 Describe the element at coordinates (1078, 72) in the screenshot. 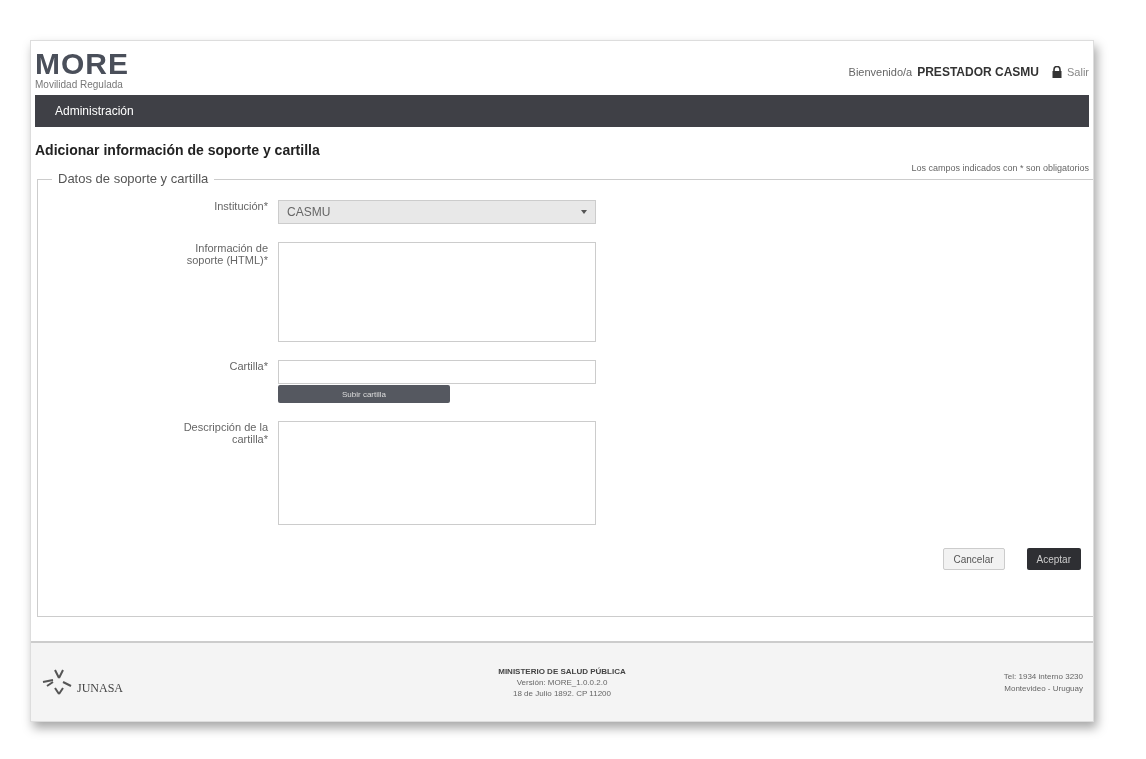

I see `logout-link: Salir` at that location.